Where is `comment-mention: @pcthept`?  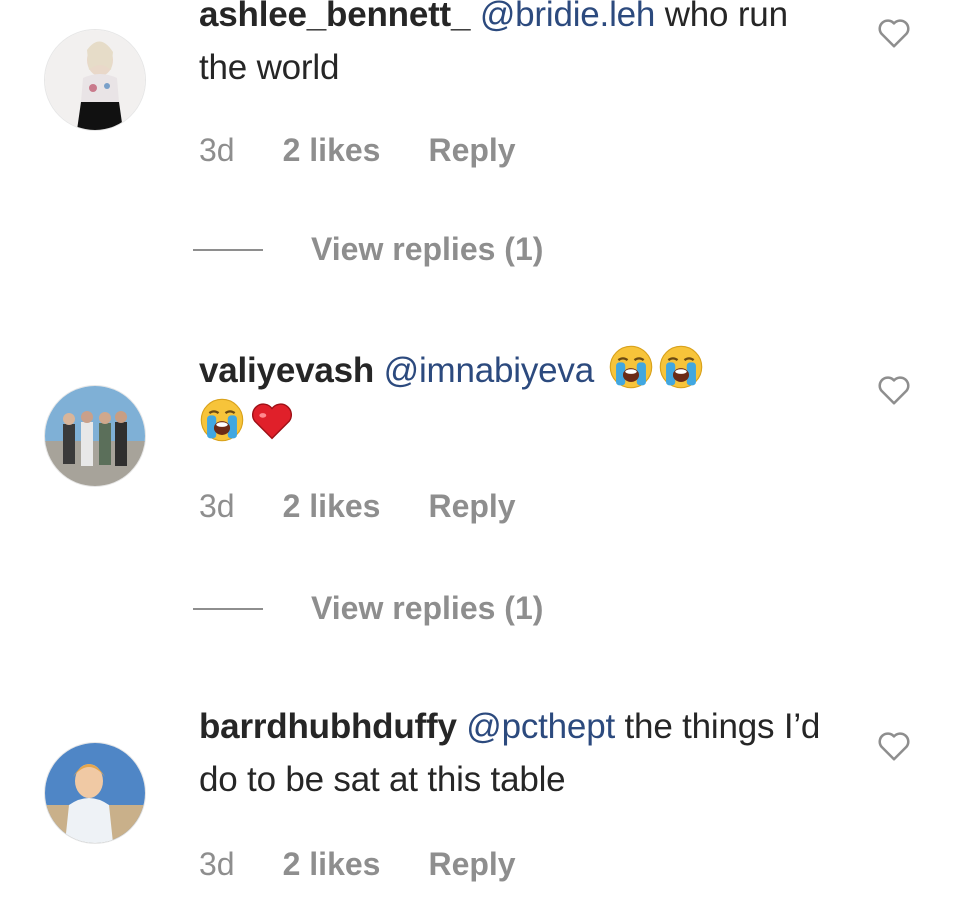 comment-mention: @pcthept is located at coordinates (540, 726).